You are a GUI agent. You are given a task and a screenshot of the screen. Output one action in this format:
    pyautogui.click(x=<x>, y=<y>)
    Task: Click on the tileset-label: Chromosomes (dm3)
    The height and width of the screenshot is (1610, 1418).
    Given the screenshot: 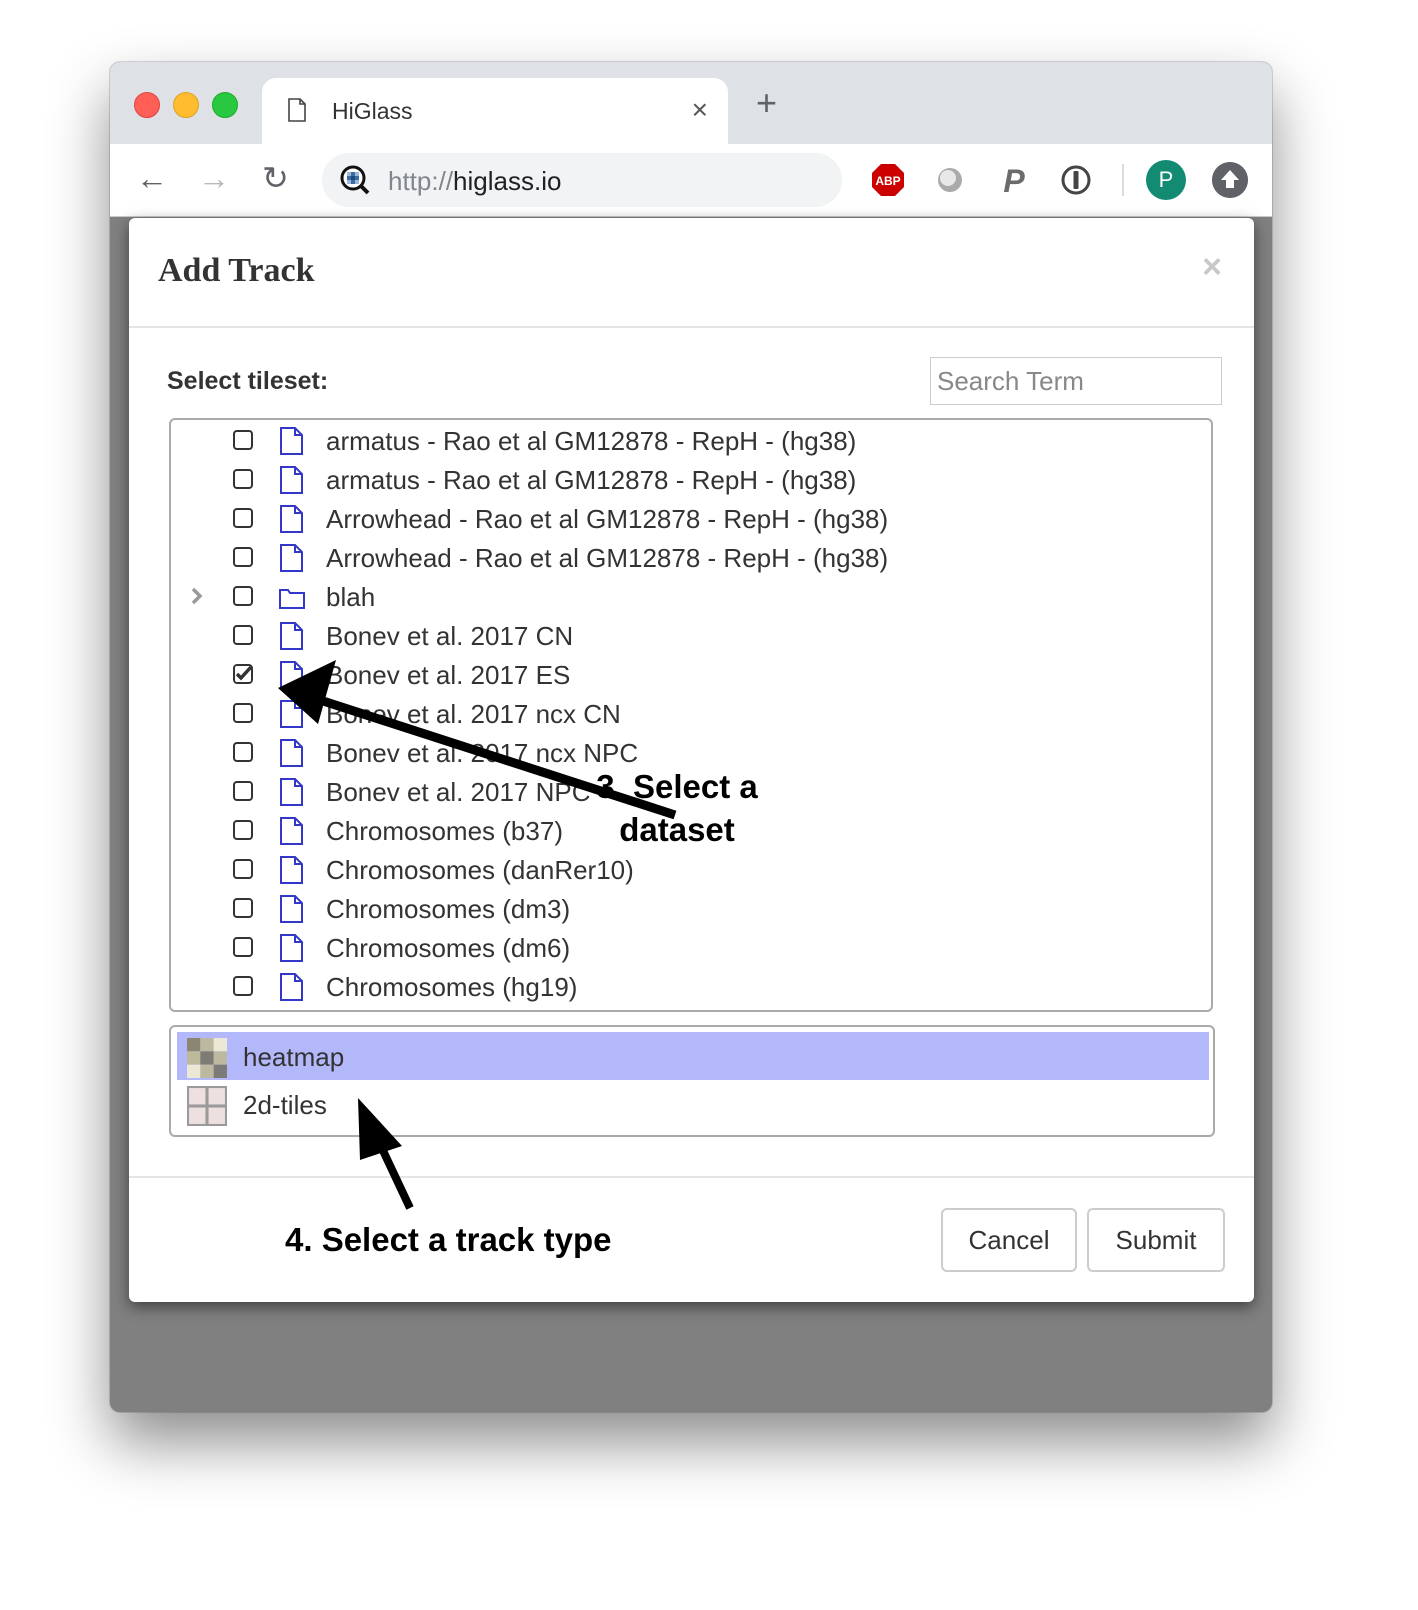 What is the action you would take?
    pyautogui.click(x=448, y=909)
    